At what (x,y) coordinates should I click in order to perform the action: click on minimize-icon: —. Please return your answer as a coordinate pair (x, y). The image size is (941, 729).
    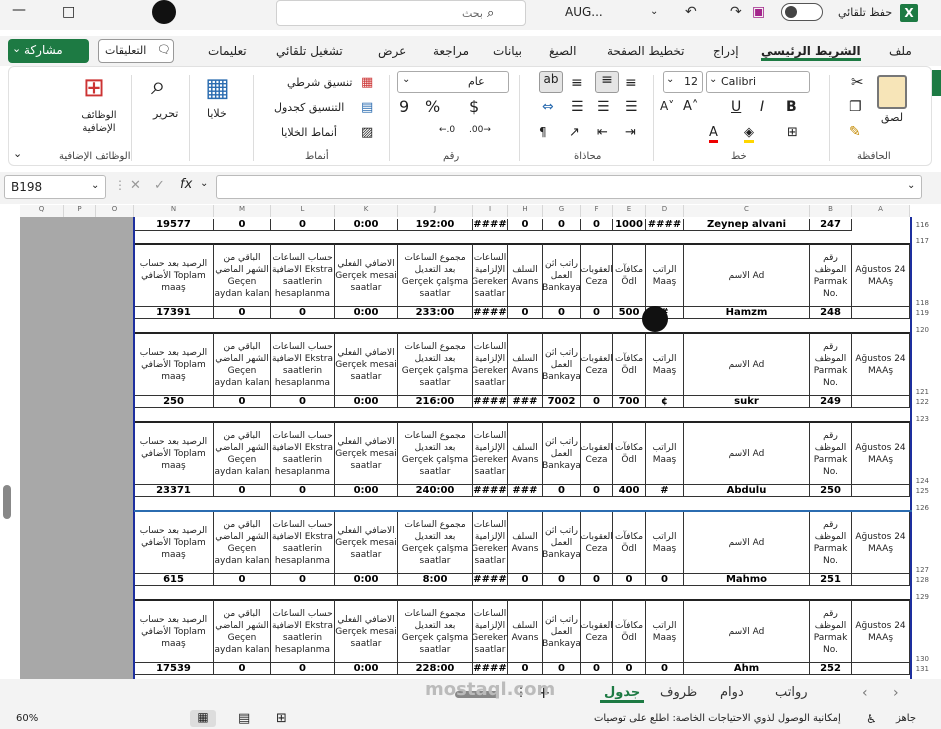
    Looking at the image, I should click on (19, 10).